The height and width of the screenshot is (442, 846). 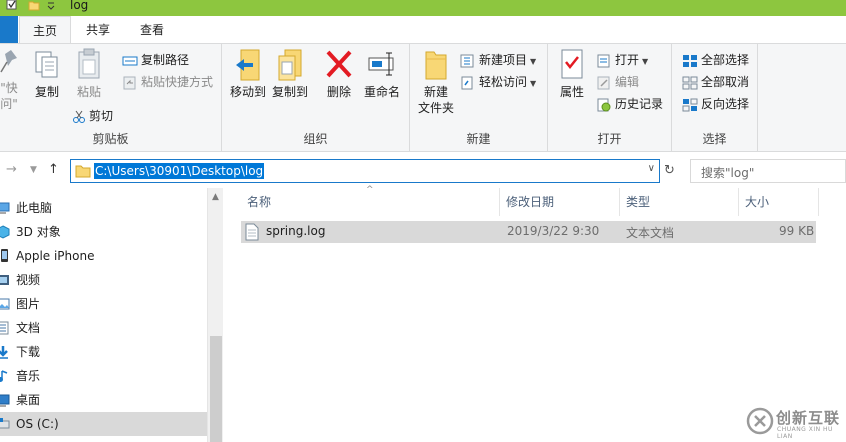 What do you see at coordinates (382, 74) in the screenshot?
I see `rename-button: 重命名` at bounding box center [382, 74].